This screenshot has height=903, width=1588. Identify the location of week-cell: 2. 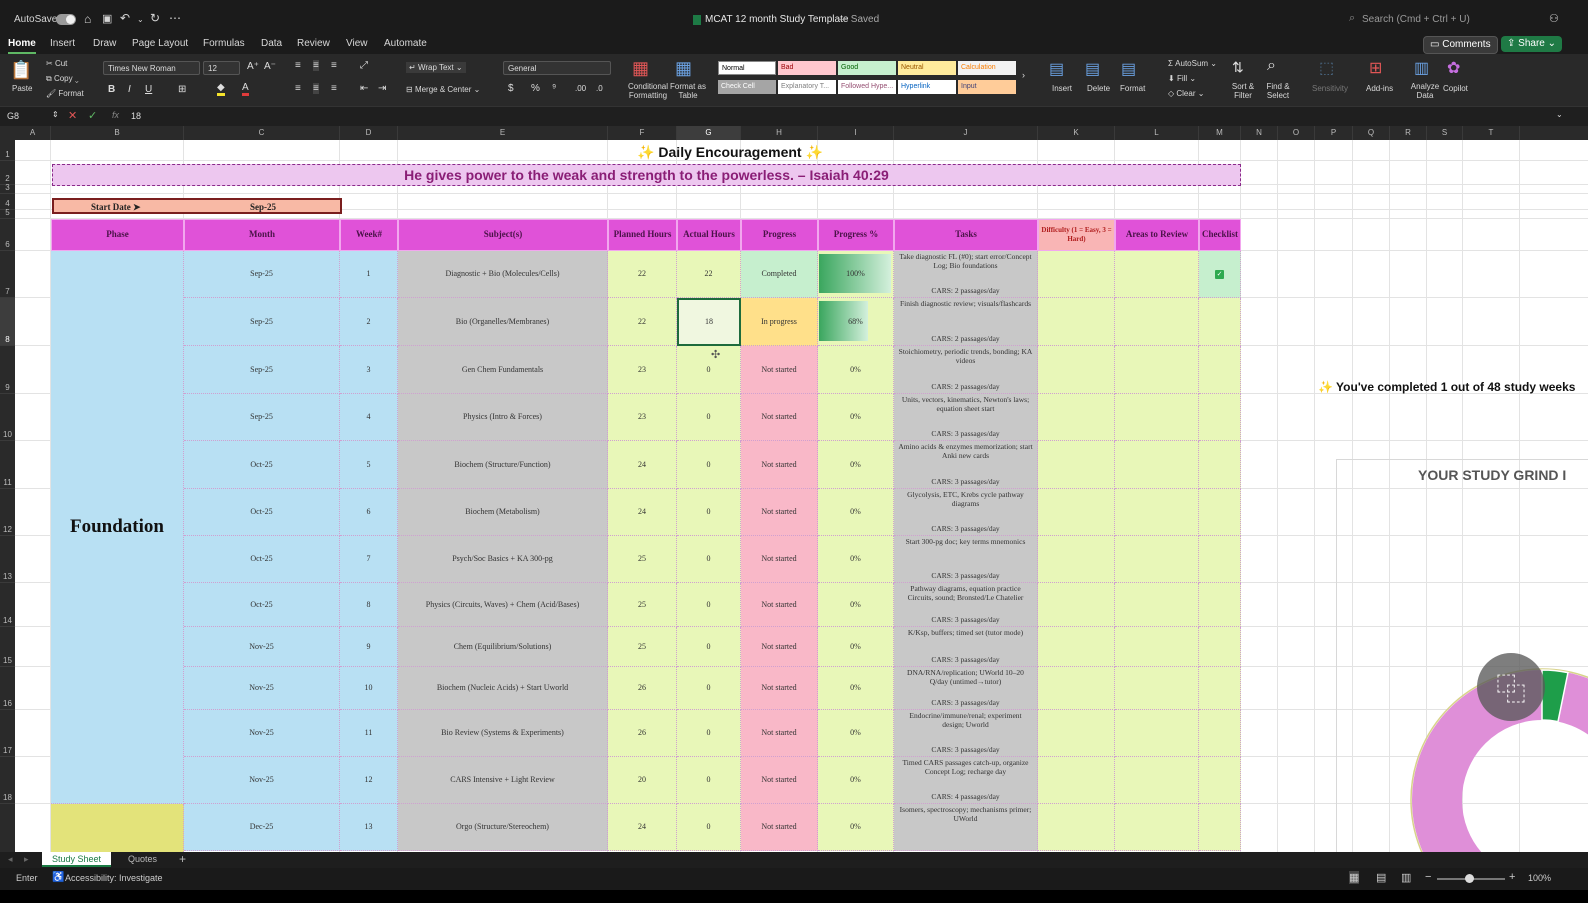
(369, 322).